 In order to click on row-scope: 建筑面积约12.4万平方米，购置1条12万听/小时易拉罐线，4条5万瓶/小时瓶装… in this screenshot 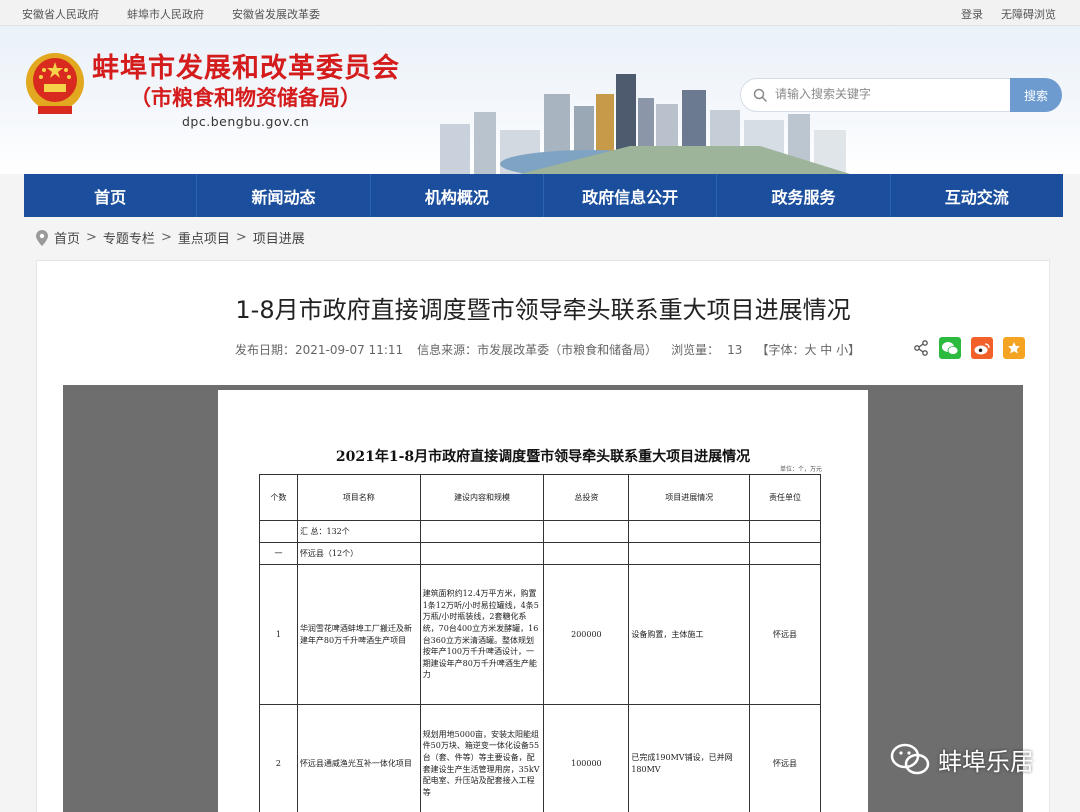, I will do `click(482, 634)`.